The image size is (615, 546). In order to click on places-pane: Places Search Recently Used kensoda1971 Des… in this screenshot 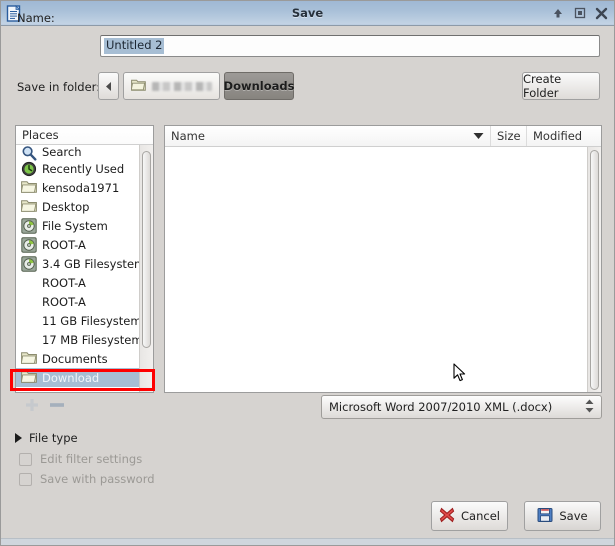, I will do `click(84, 259)`.